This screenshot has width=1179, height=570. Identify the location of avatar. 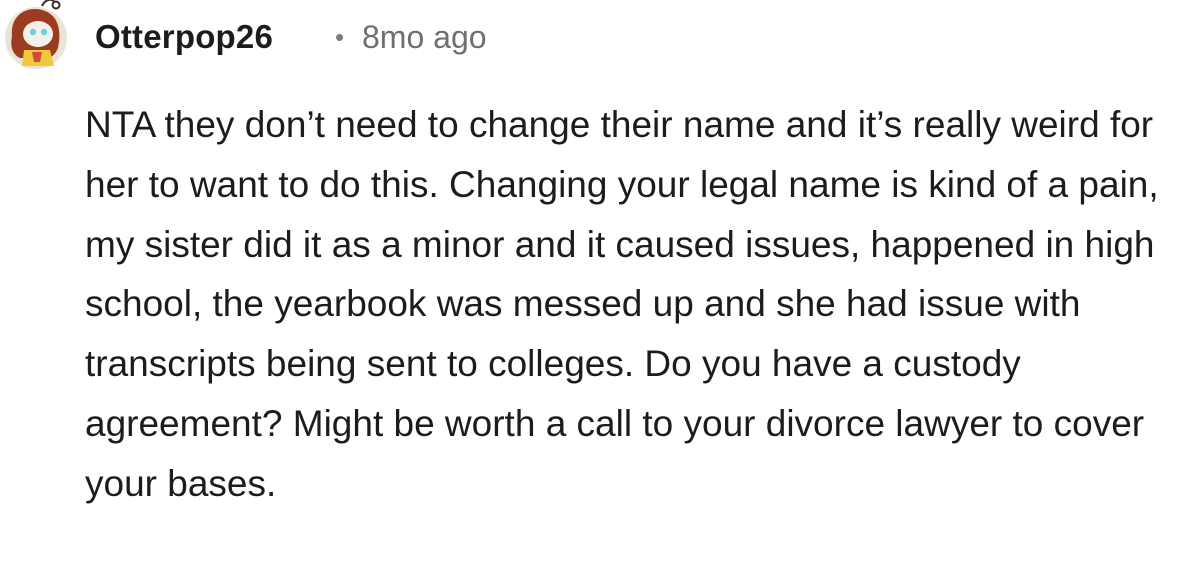
(37, 36).